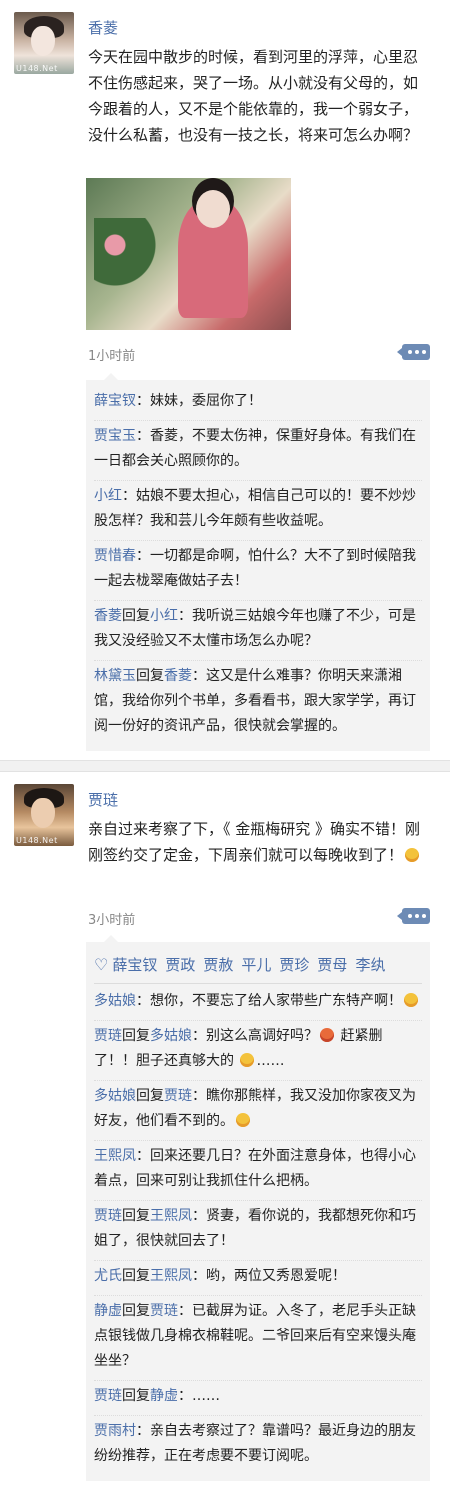 The height and width of the screenshot is (1497, 450). Describe the element at coordinates (258, 1111) in the screenshot. I see `comment: 多姑娘回复贾琏：瞧你那熊样，我又没加你家夜叉为好友，他们看不到的。` at that location.